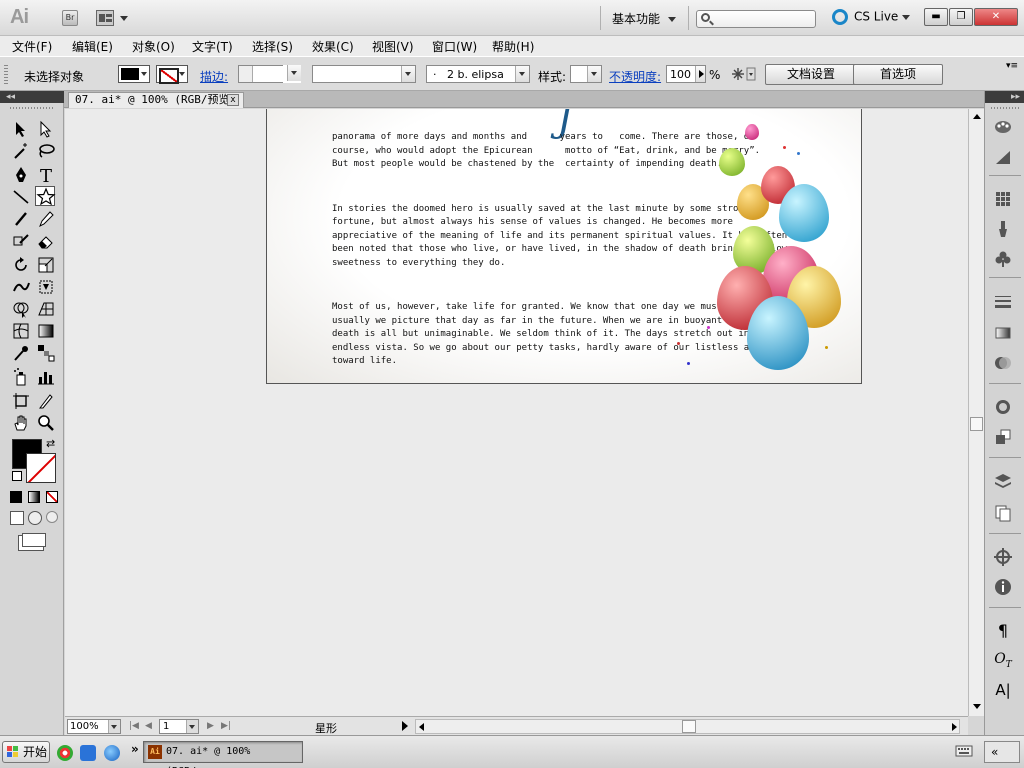 The image size is (1024, 768). I want to click on restore-button: ❐, so click(961, 17).